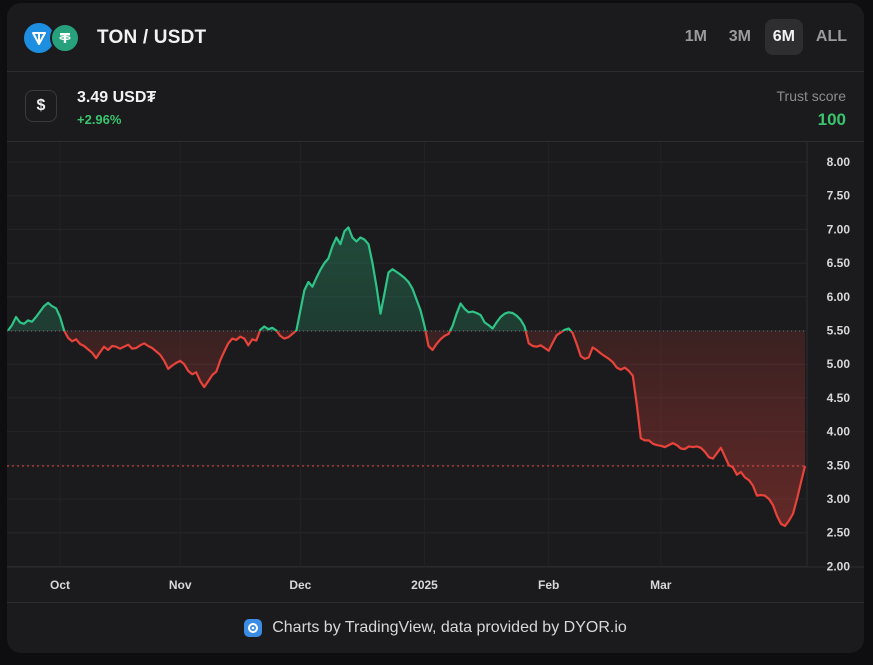 The width and height of the screenshot is (873, 665). I want to click on y-tick-label: 4.50, so click(839, 398).